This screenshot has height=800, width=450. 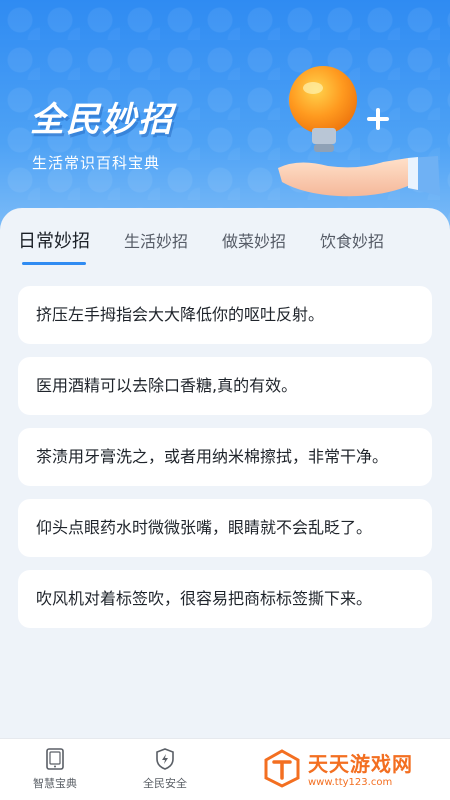 What do you see at coordinates (165, 783) in the screenshot?
I see `nav-label-safety: 全民安全` at bounding box center [165, 783].